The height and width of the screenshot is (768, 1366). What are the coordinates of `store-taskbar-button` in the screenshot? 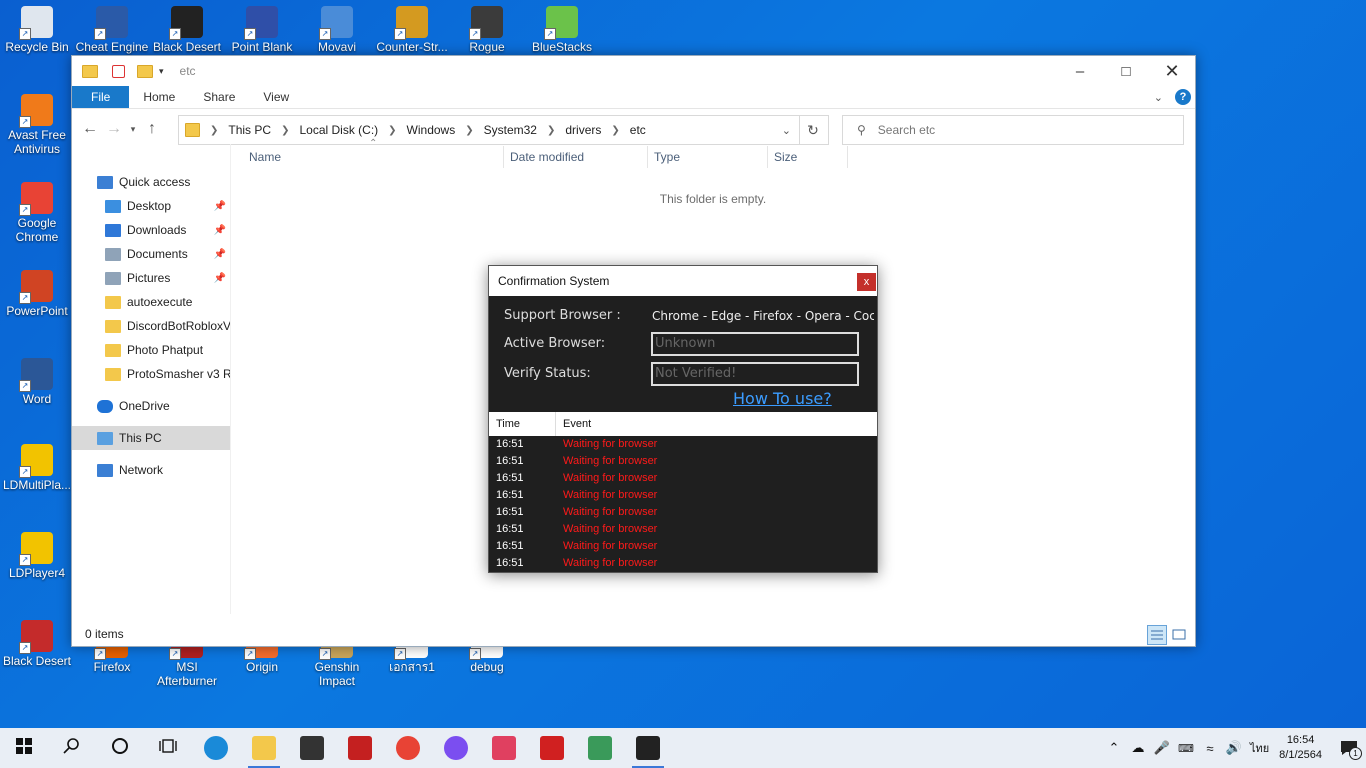 It's located at (312, 748).